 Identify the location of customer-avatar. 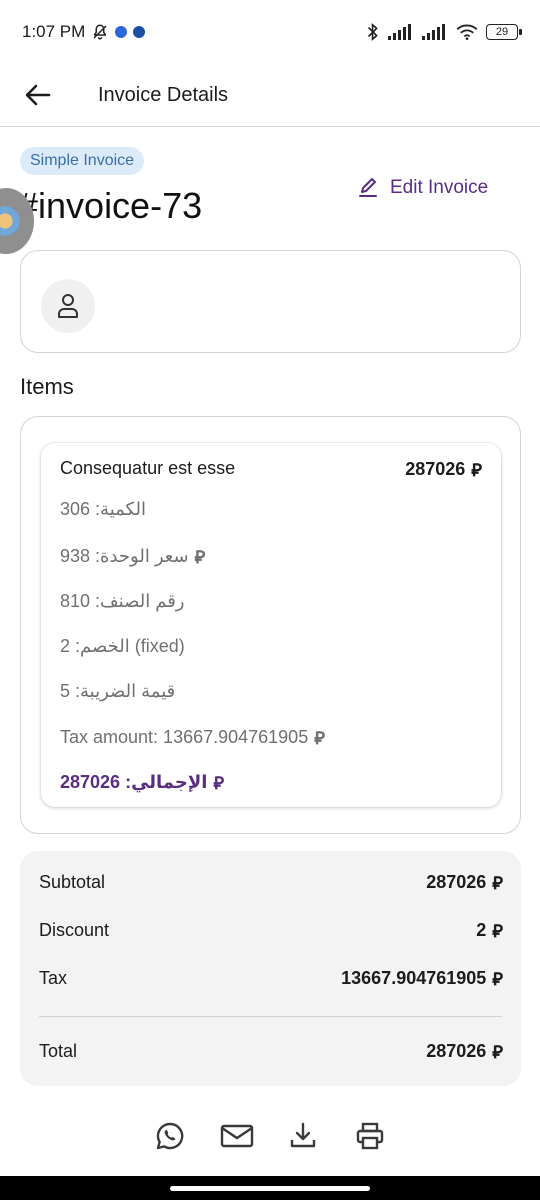
(68, 306).